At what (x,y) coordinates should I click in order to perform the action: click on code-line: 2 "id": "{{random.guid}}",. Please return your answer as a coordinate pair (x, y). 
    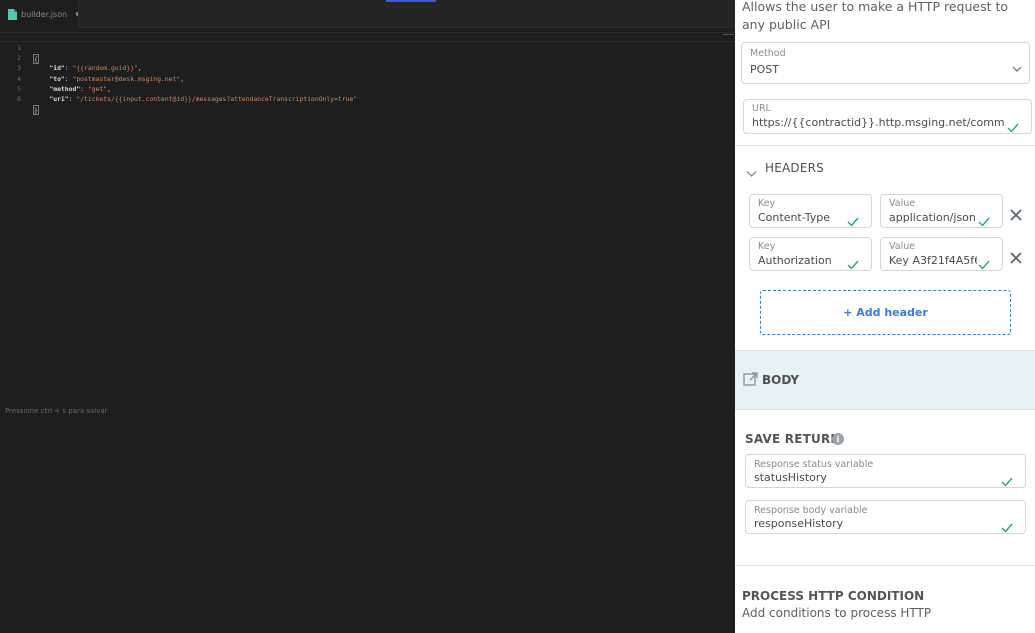
    Looking at the image, I should click on (79, 63).